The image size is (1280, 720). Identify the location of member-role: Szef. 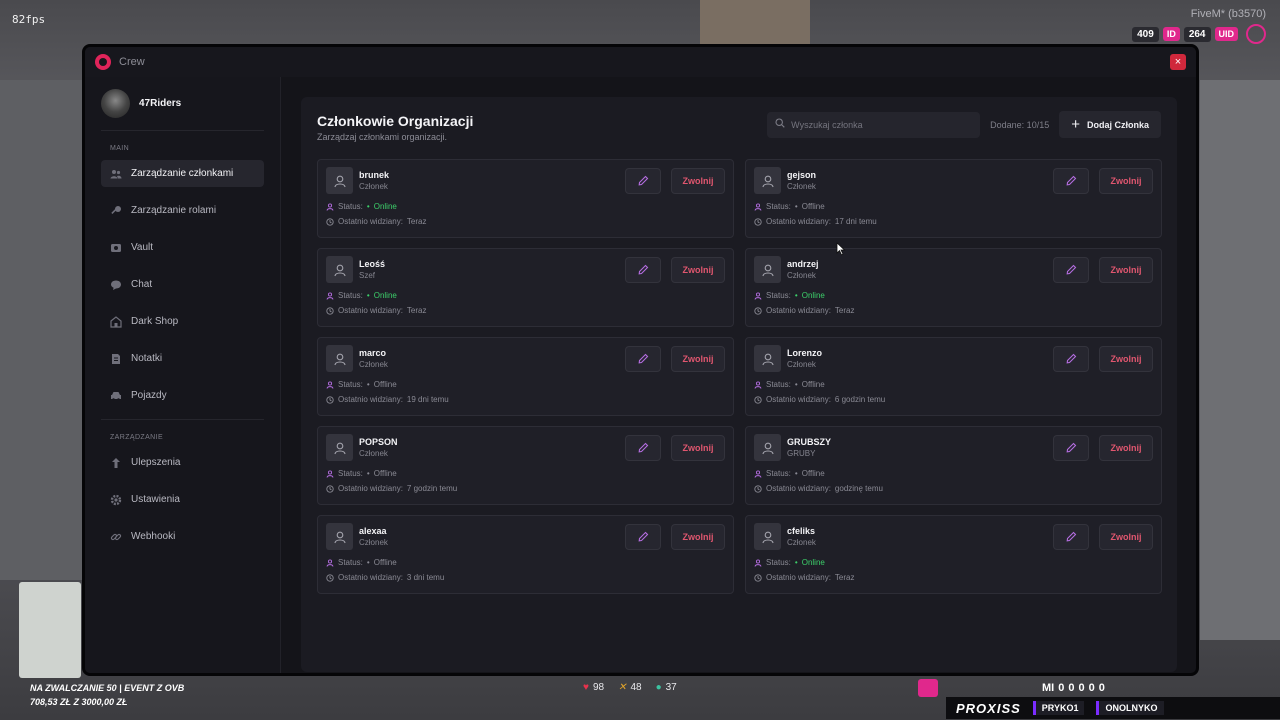
(367, 275).